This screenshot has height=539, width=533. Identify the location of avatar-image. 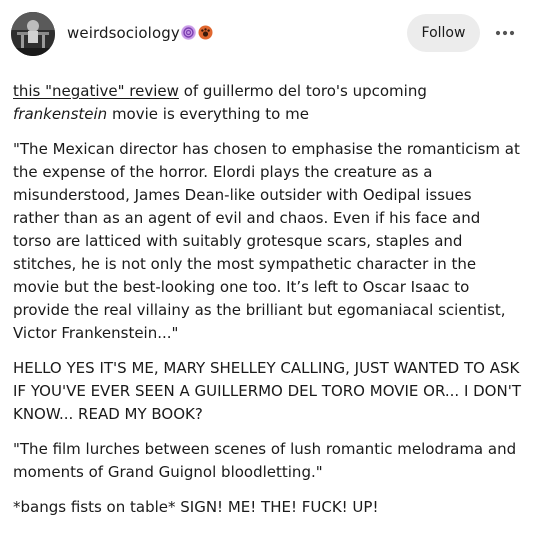
(33, 34).